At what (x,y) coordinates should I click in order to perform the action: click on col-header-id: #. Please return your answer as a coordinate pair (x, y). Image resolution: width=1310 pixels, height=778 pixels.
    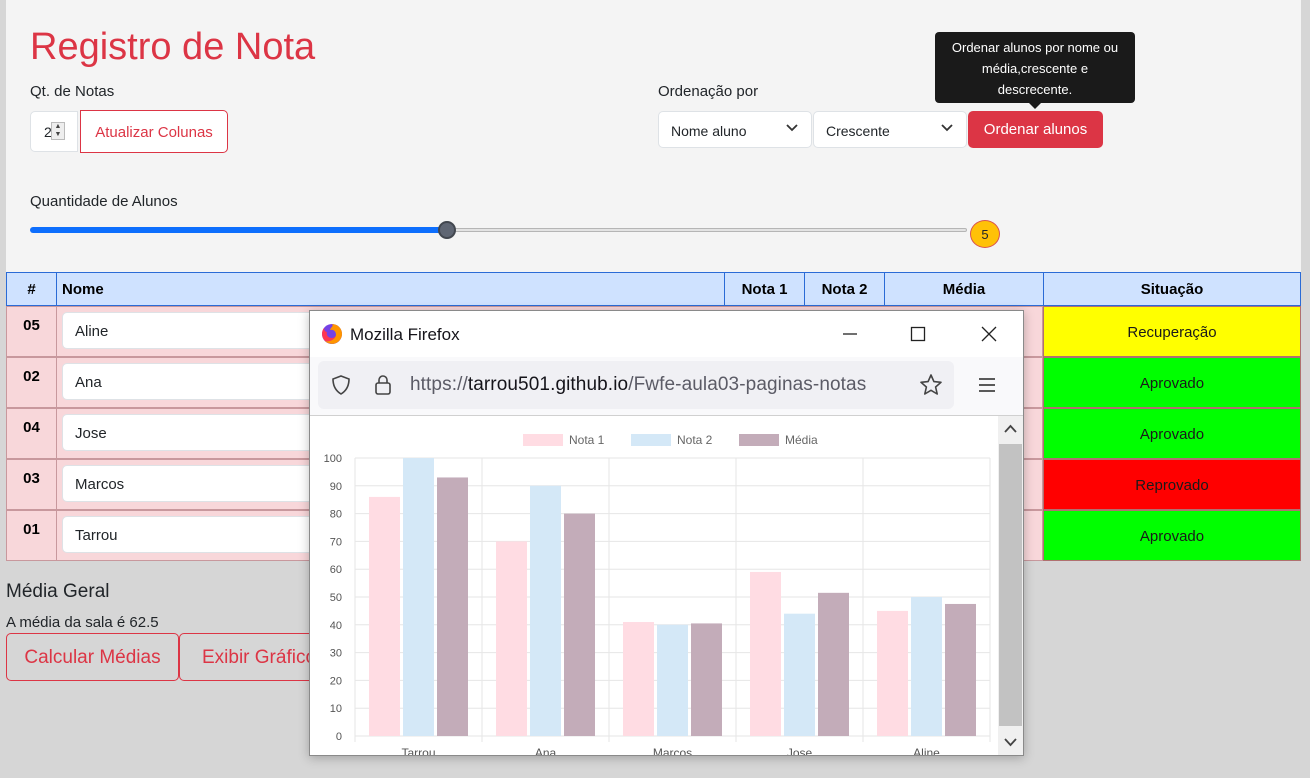
    Looking at the image, I should click on (31, 289).